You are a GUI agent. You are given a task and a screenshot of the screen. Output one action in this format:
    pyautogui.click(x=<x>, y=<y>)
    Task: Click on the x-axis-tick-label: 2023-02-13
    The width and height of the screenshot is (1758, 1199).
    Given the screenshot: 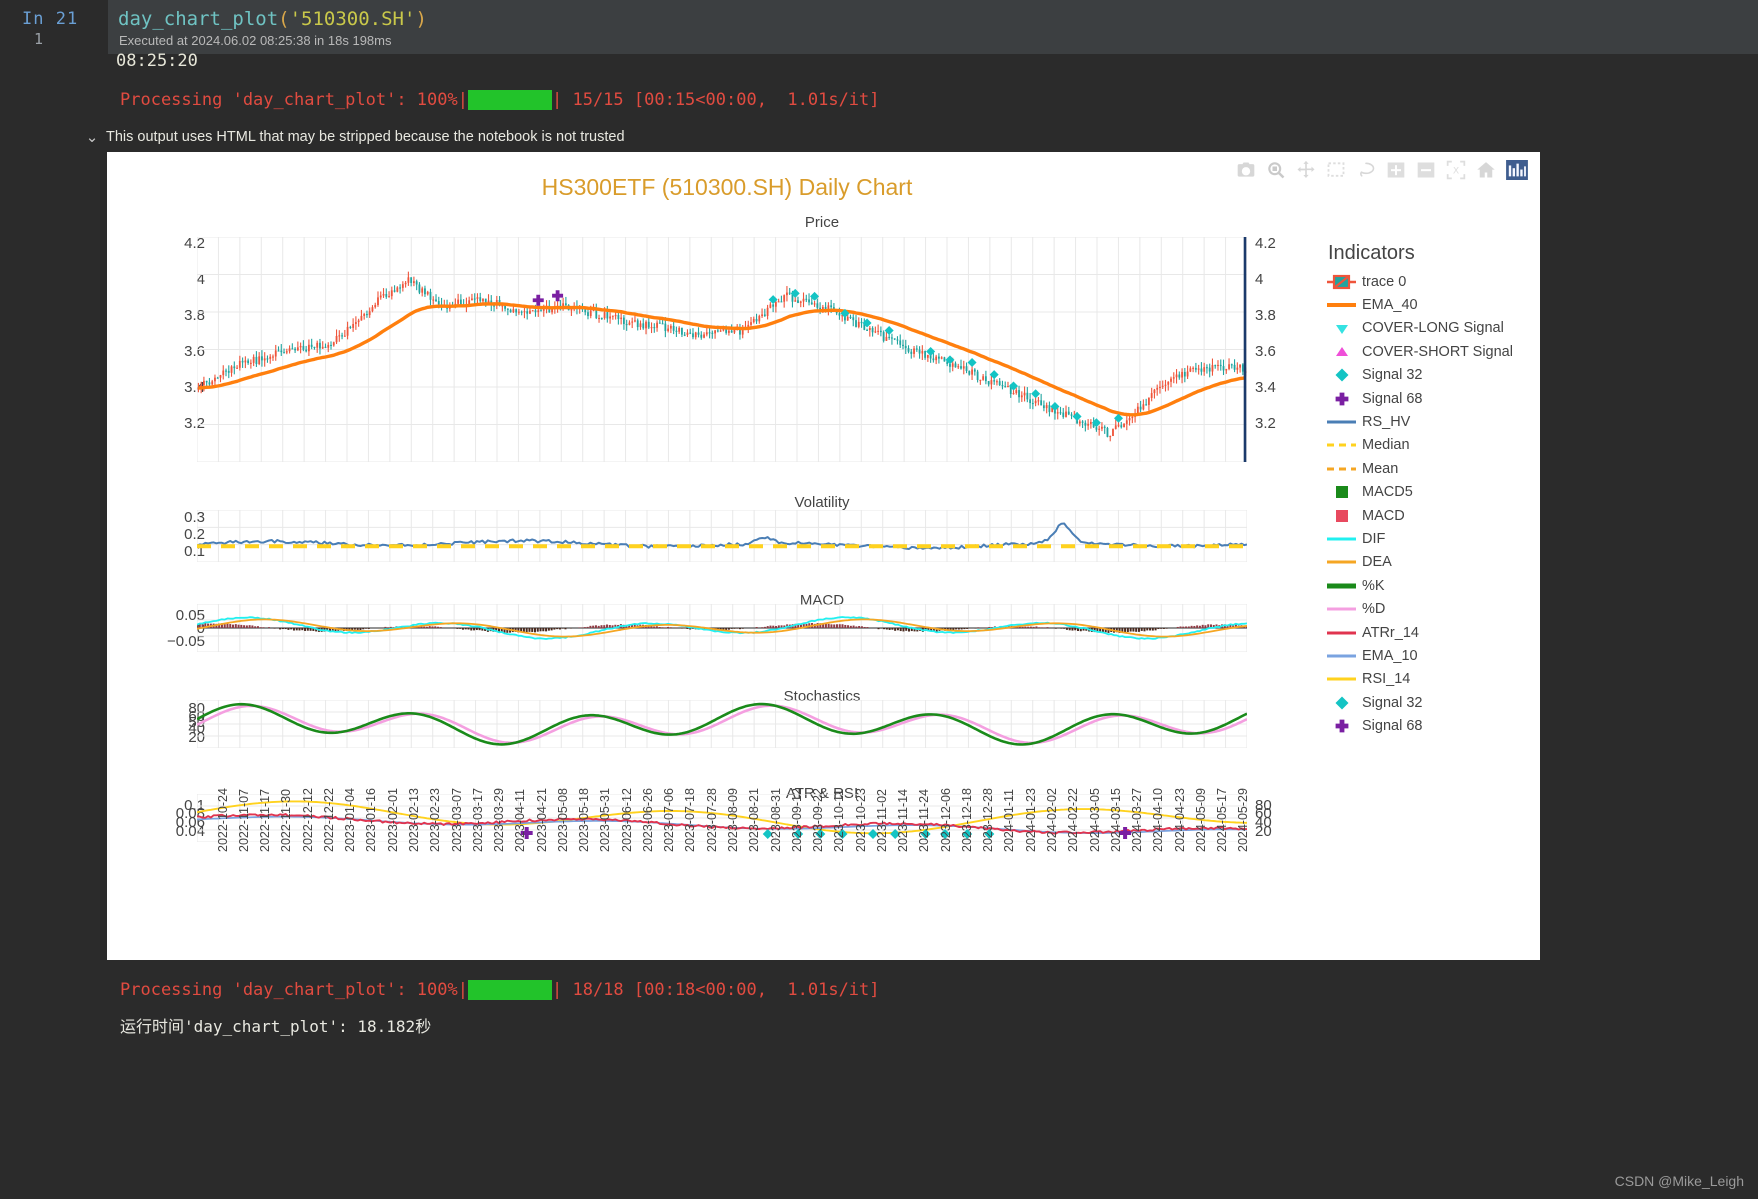 What is the action you would take?
    pyautogui.click(x=414, y=820)
    